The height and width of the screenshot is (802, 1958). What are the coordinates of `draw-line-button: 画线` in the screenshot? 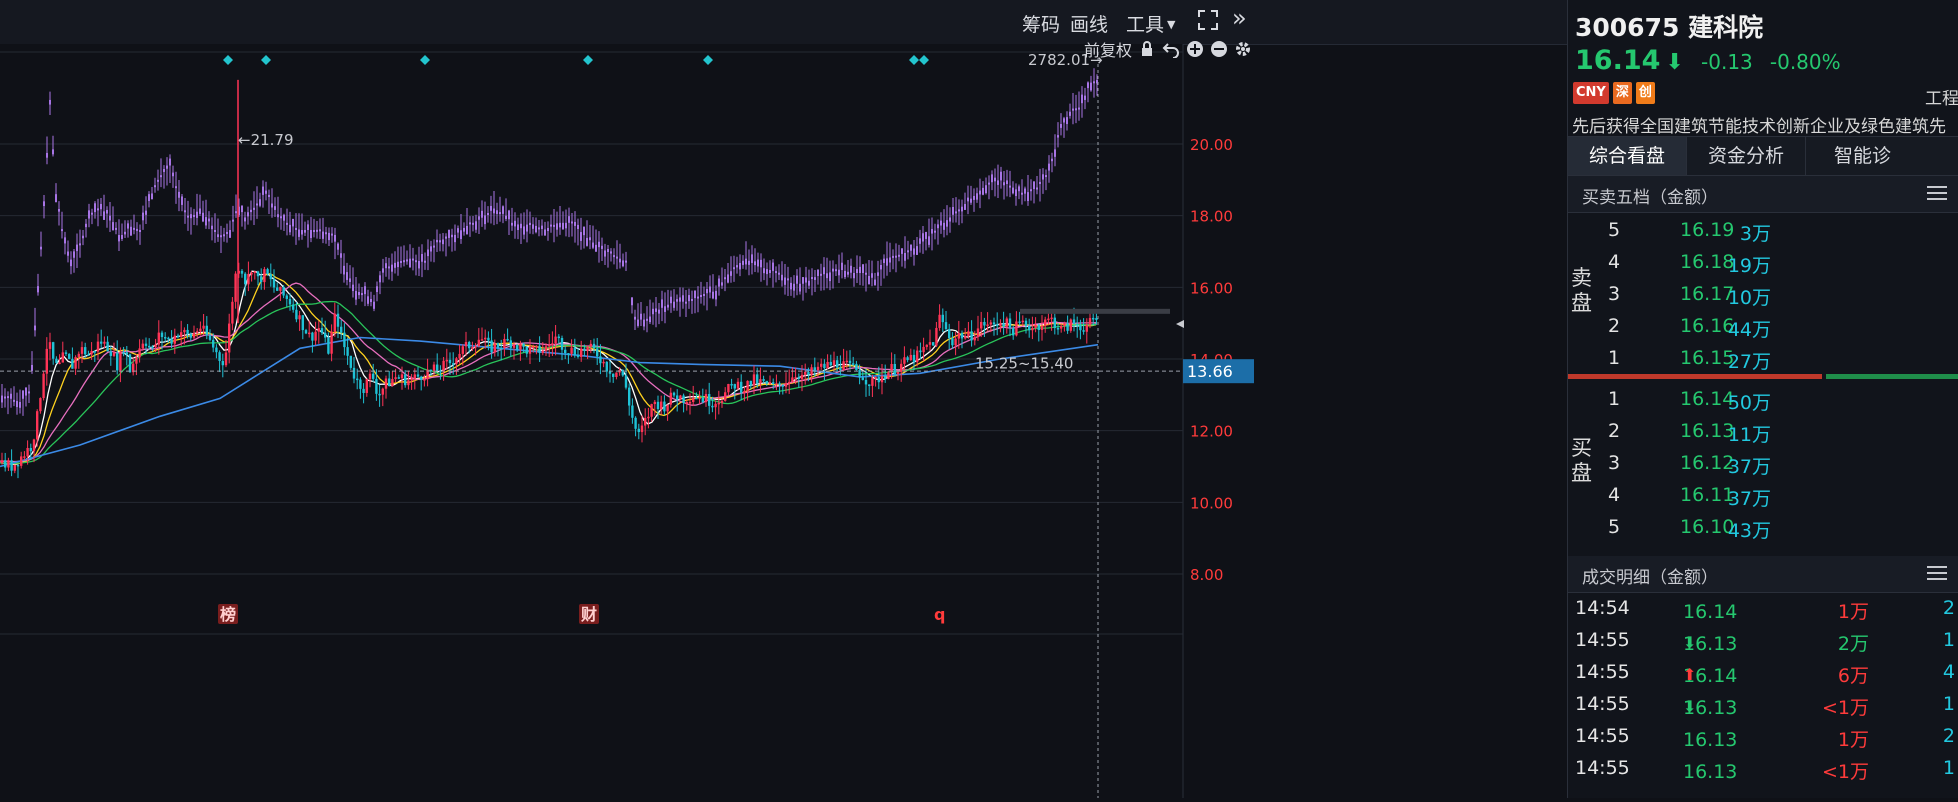 It's located at (1089, 23).